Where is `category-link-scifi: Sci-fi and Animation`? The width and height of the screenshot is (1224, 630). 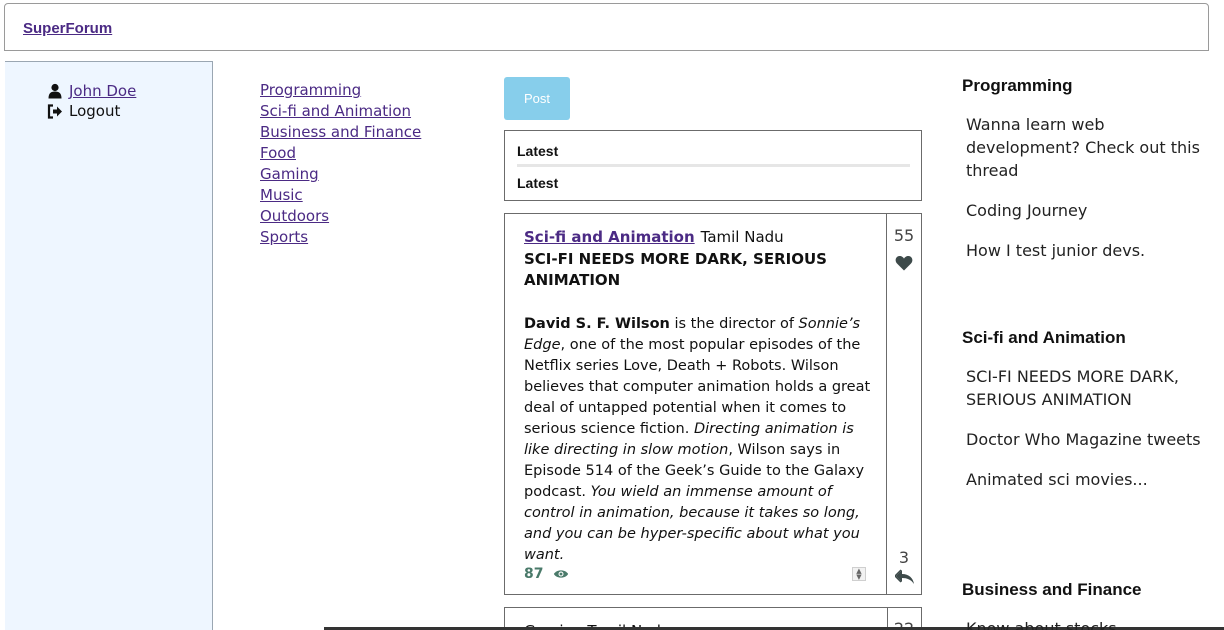
category-link-scifi: Sci-fi and Animation is located at coordinates (340, 111).